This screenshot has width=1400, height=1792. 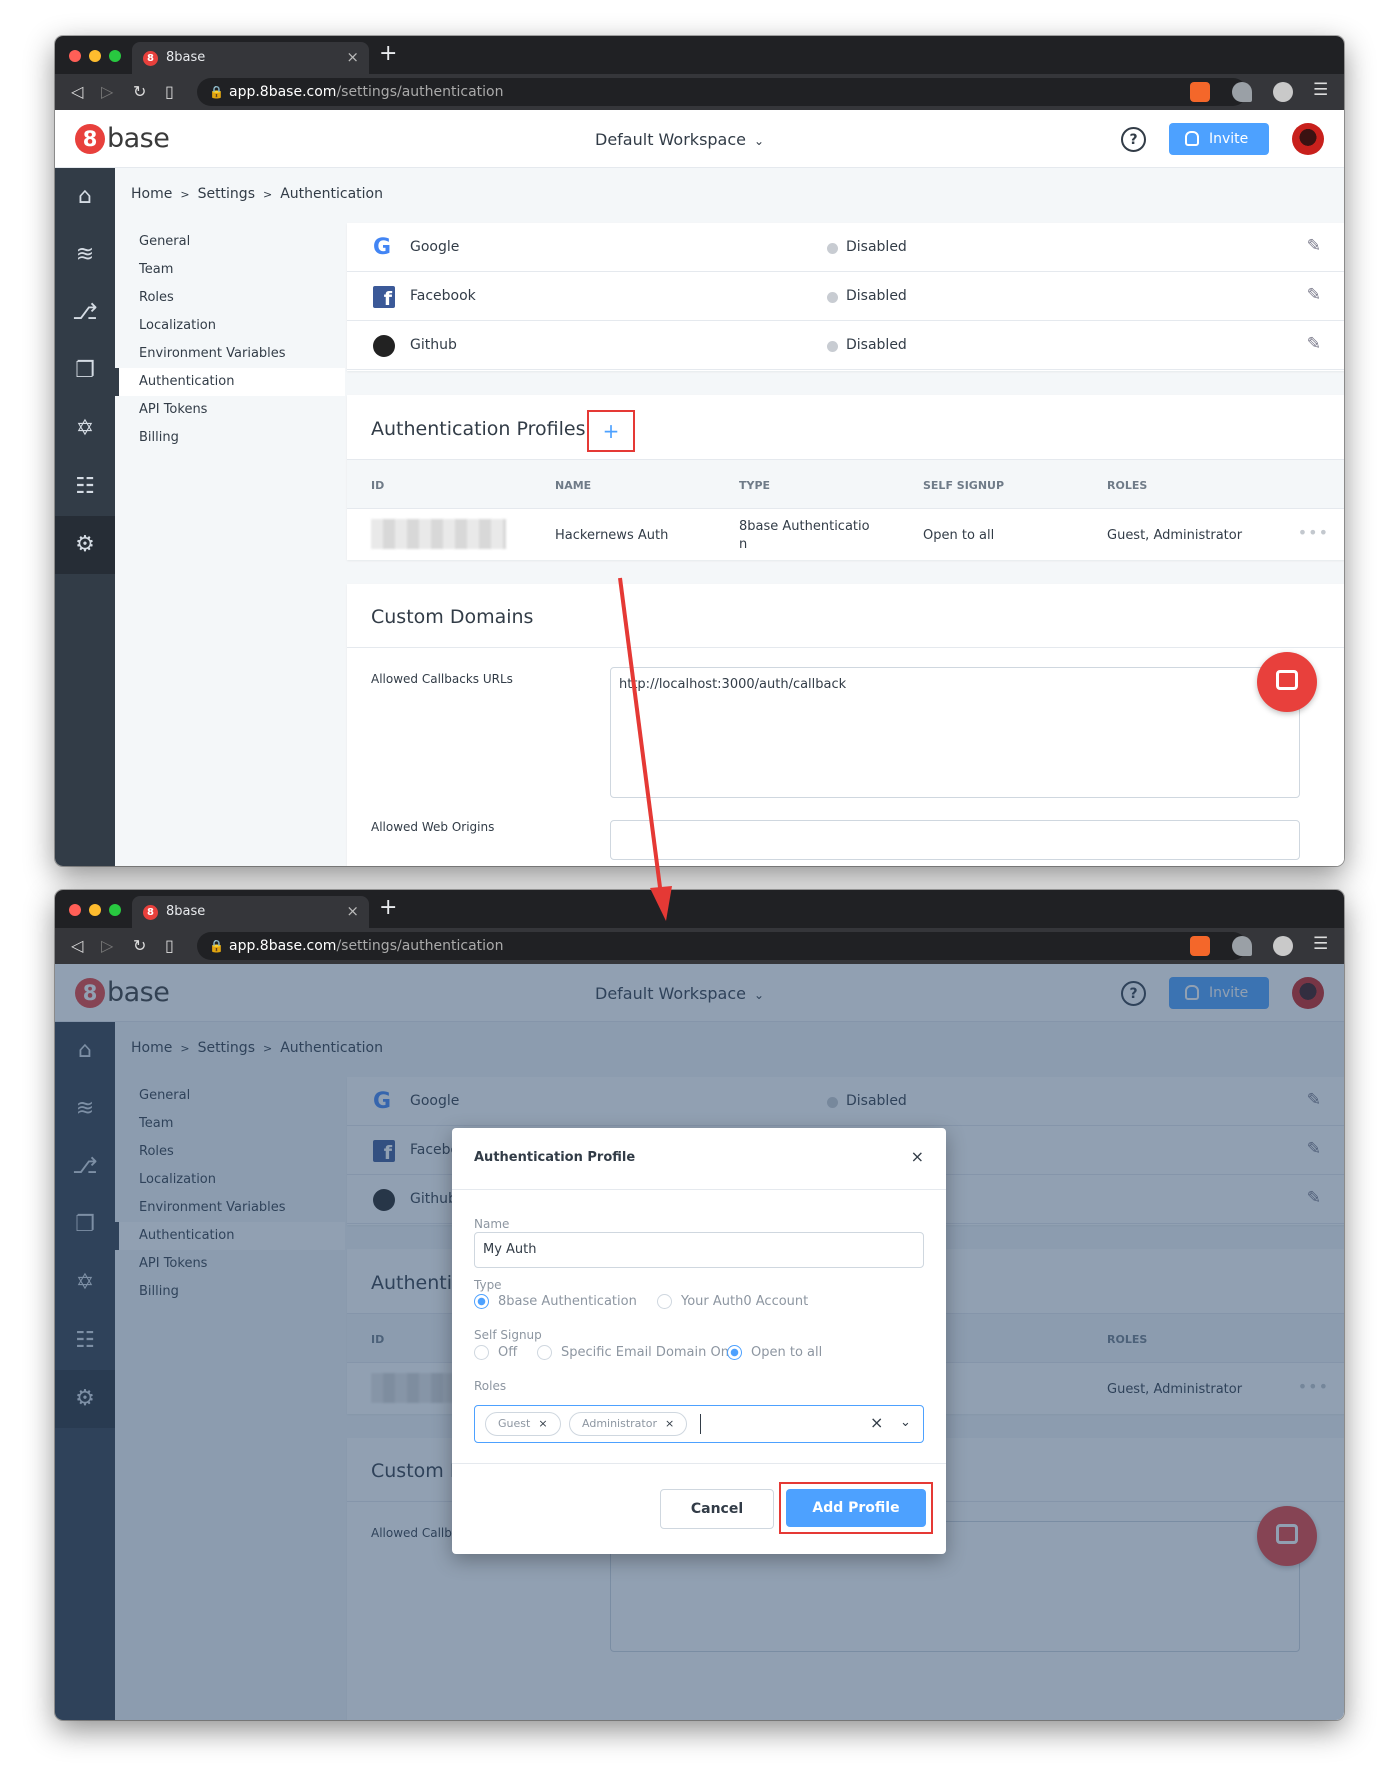 What do you see at coordinates (699, 1250) in the screenshot?
I see `name-field: My Auth` at bounding box center [699, 1250].